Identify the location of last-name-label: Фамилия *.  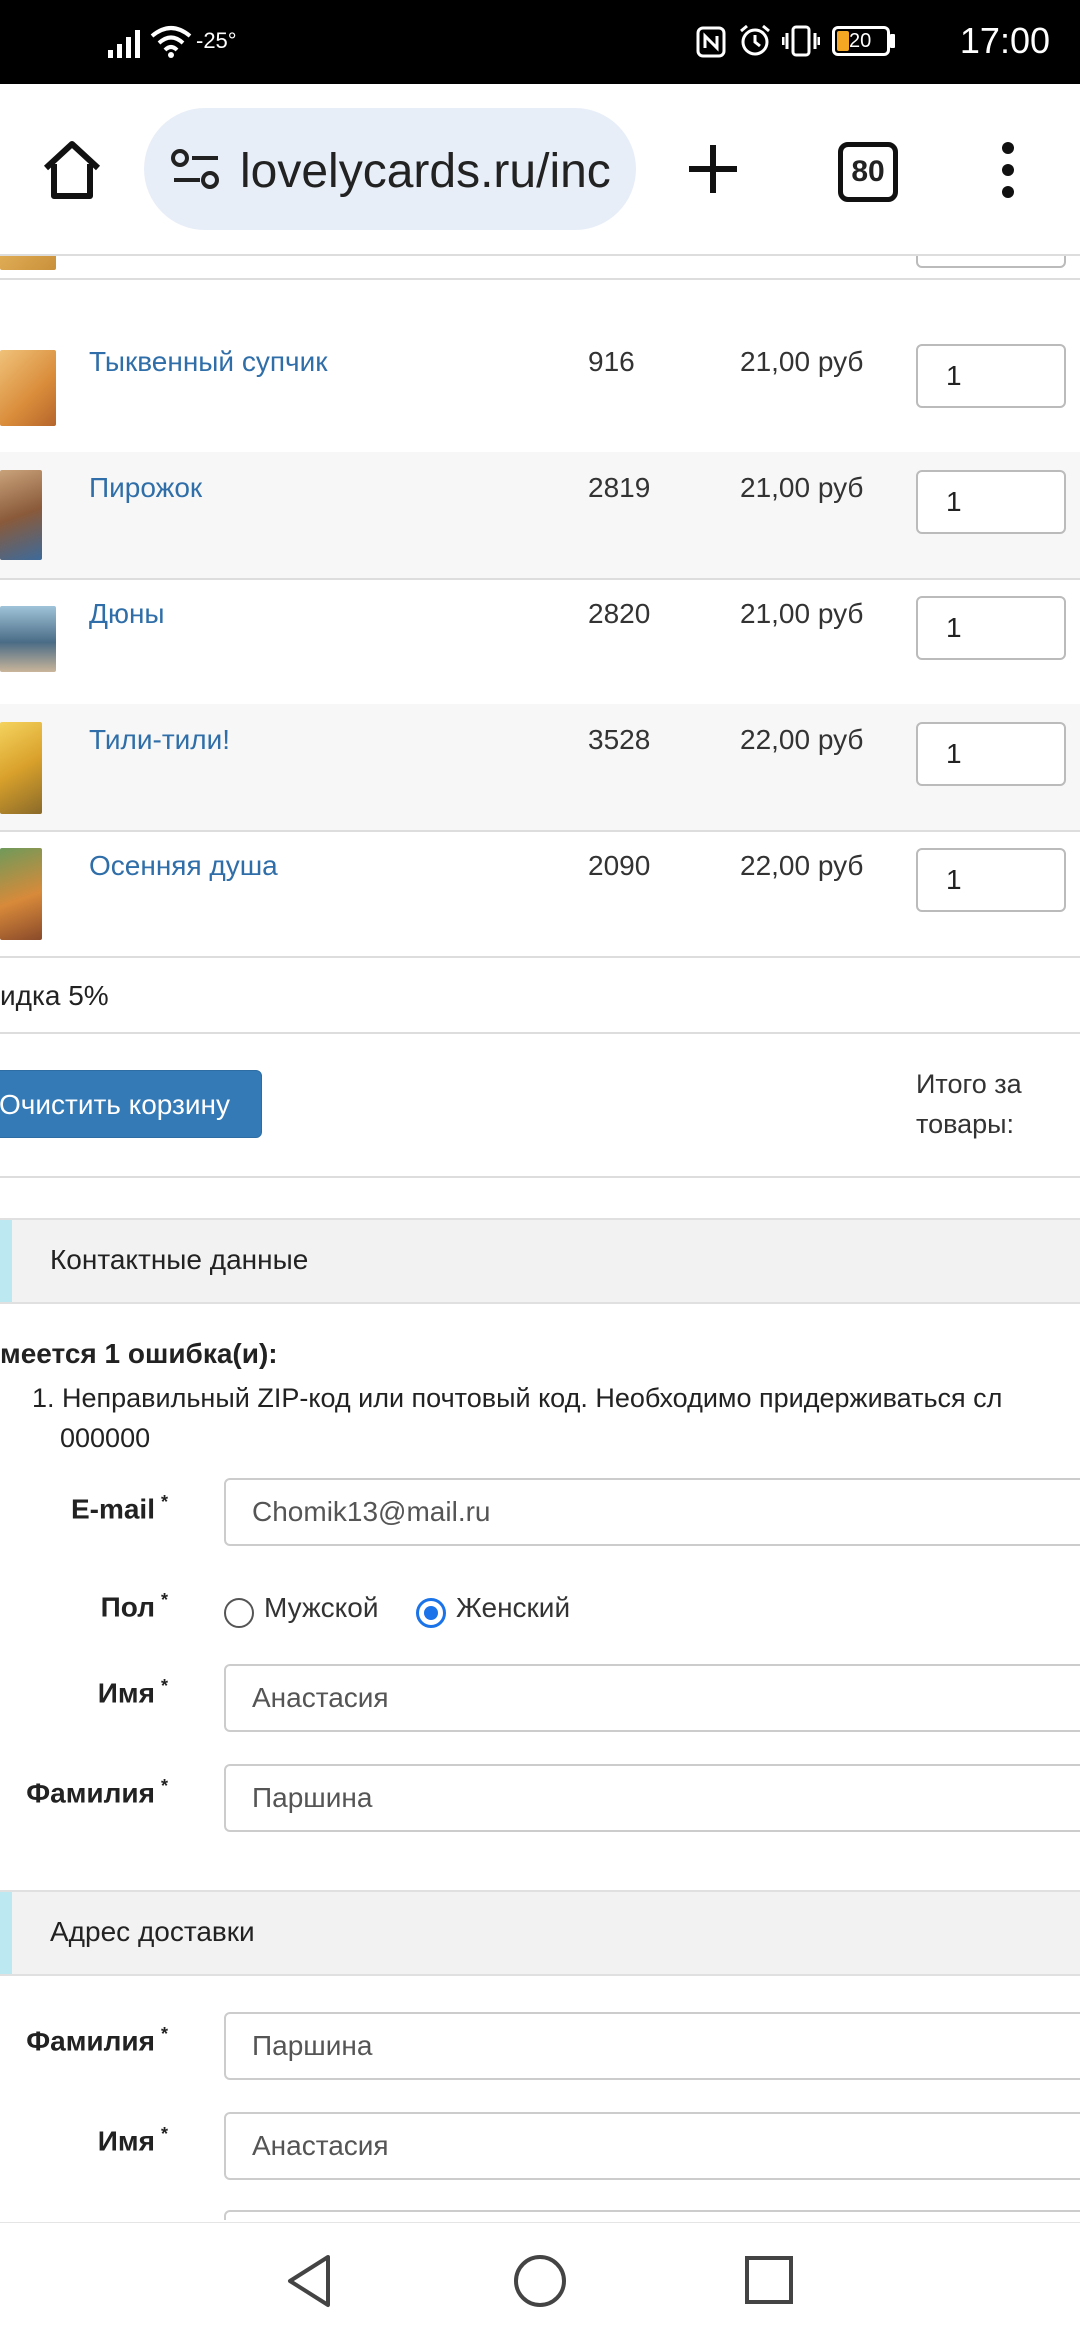
(84, 1792).